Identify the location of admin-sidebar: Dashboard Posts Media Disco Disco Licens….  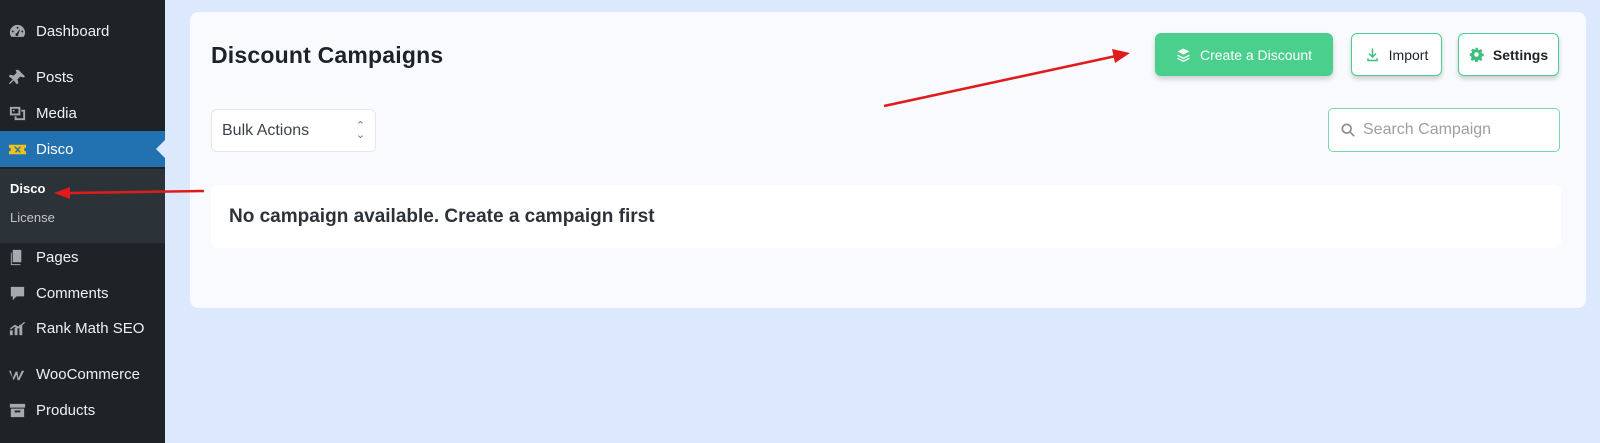
(82, 221).